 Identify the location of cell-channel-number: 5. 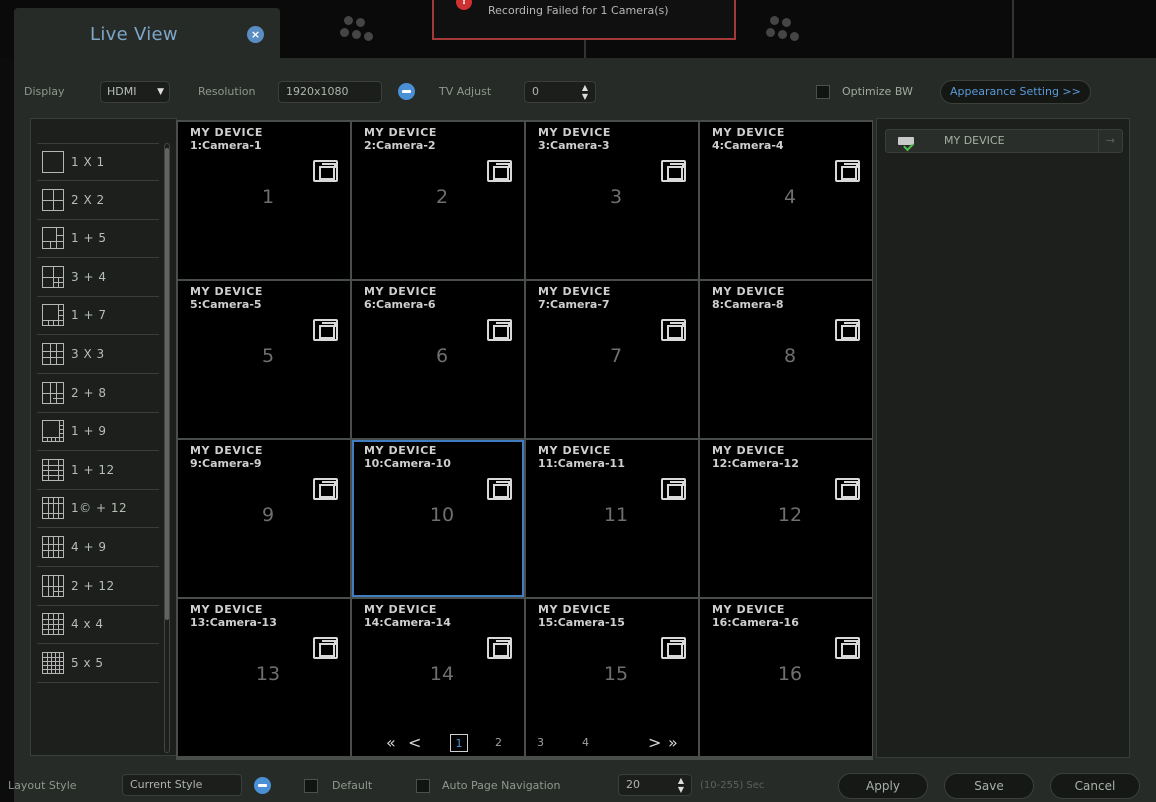
(268, 356).